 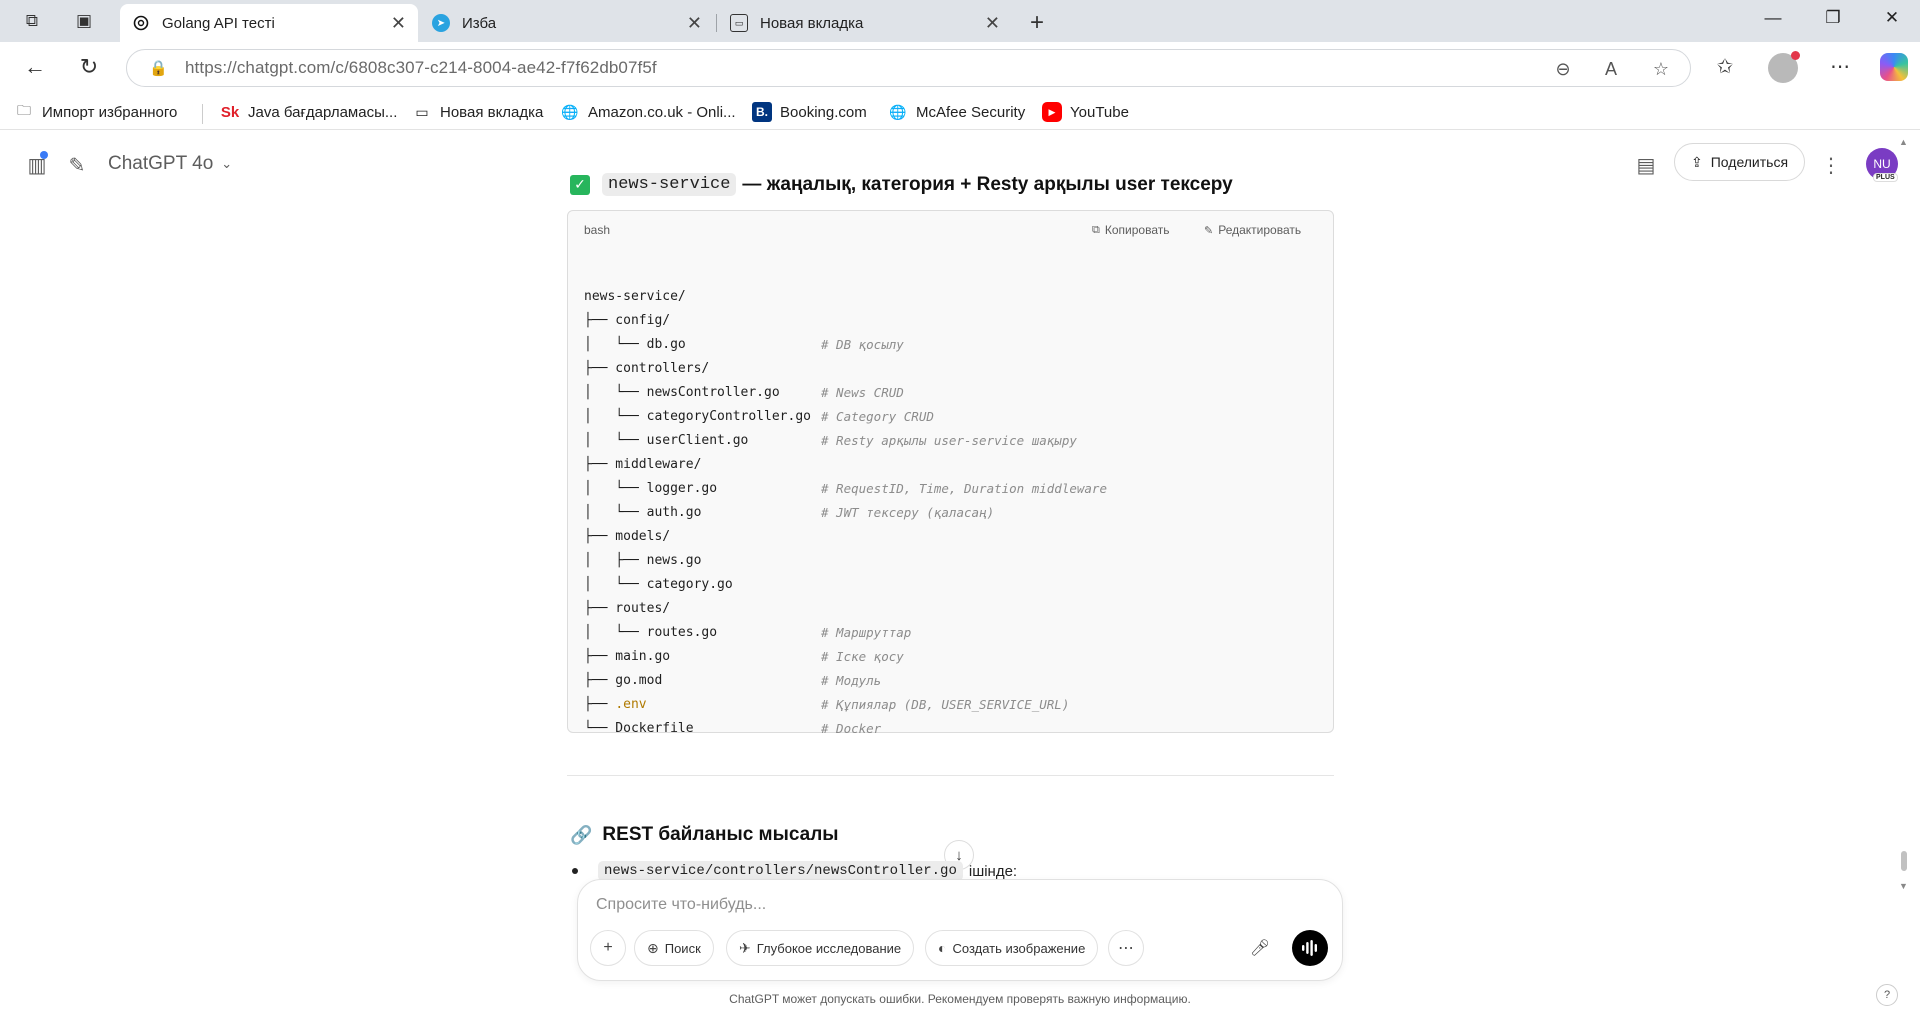 What do you see at coordinates (877, 416) in the screenshot?
I see `code-comment: # Category CRUD` at bounding box center [877, 416].